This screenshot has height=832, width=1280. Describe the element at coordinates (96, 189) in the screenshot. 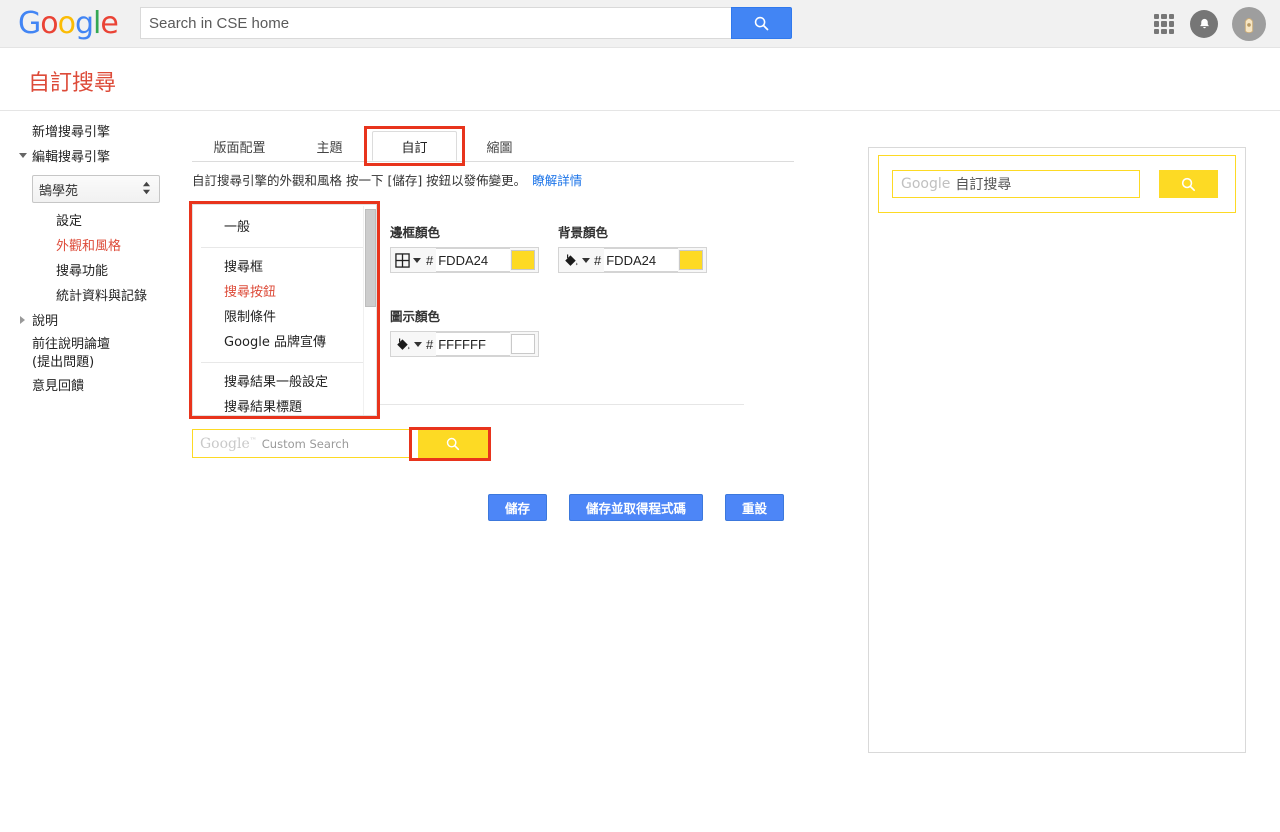

I see `engine-select: 鵠學苑` at that location.